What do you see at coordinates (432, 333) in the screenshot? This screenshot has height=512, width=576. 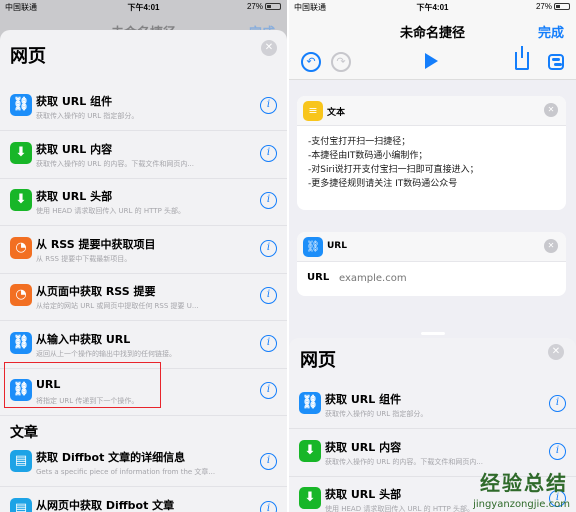 I see `sheet-grabber` at bounding box center [432, 333].